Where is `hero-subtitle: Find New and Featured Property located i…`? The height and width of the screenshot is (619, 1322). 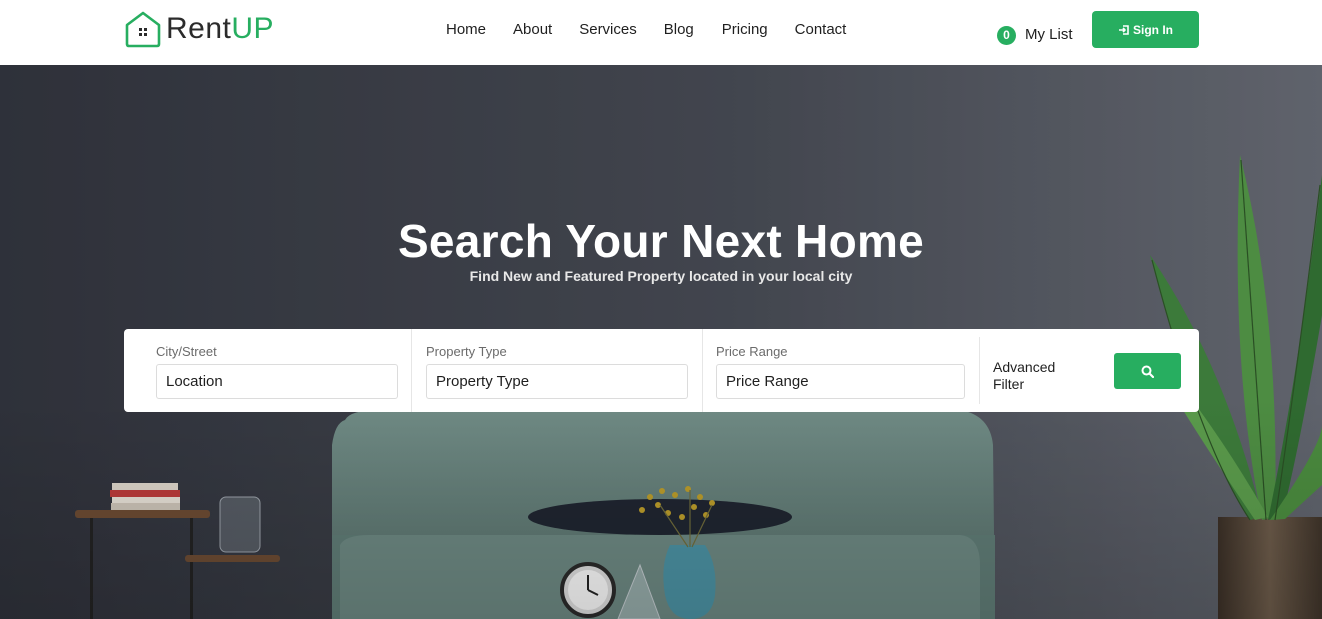 hero-subtitle: Find New and Featured Property located i… is located at coordinates (661, 276).